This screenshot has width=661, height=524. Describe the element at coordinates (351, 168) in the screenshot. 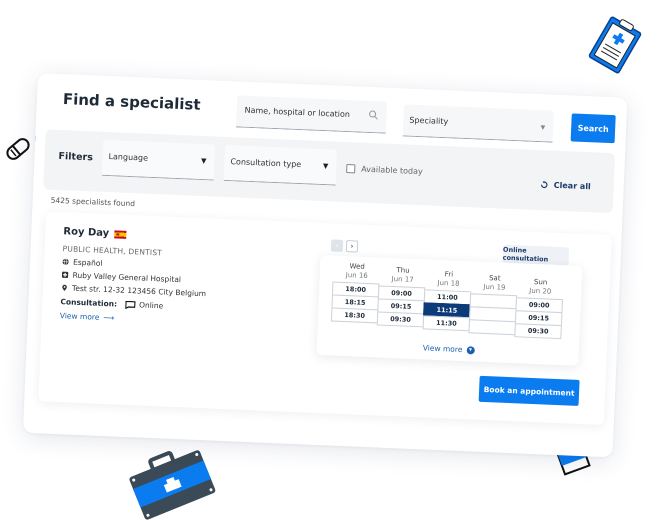

I see `checkbox-box` at that location.